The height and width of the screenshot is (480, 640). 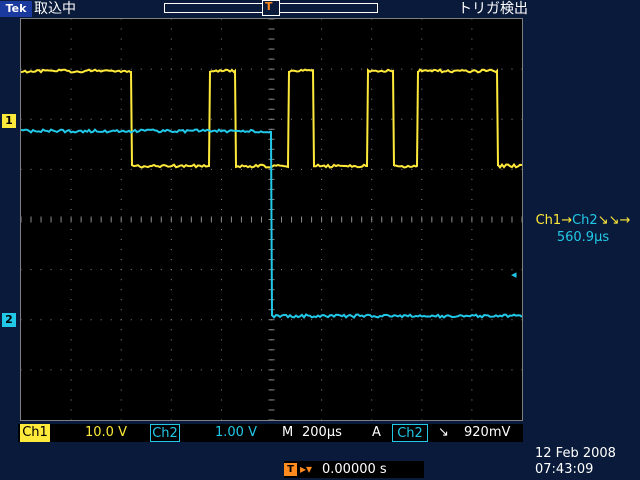 I want to click on meas-value: 560.9µs, so click(x=583, y=237).